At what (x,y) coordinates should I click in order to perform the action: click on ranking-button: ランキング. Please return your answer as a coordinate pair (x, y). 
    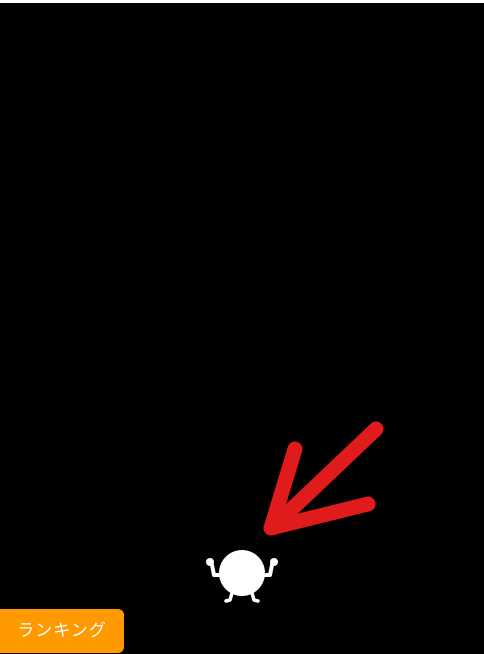
    Looking at the image, I should click on (62, 631).